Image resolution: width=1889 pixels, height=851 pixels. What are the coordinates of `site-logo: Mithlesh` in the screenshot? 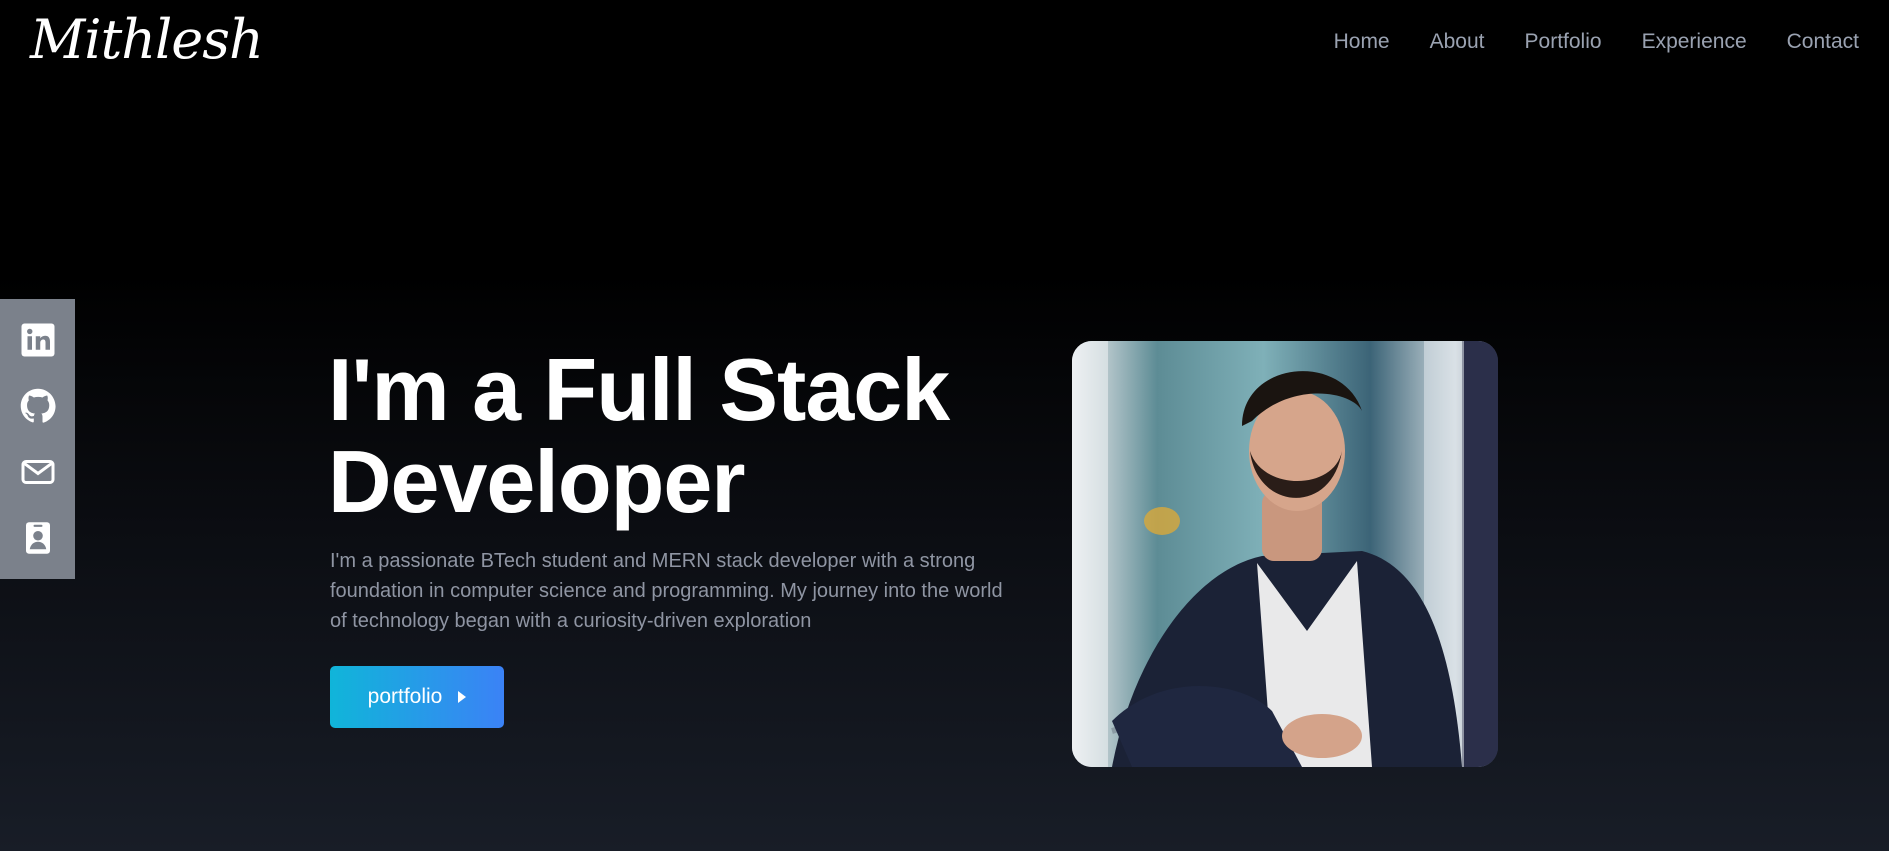 It's located at (147, 40).